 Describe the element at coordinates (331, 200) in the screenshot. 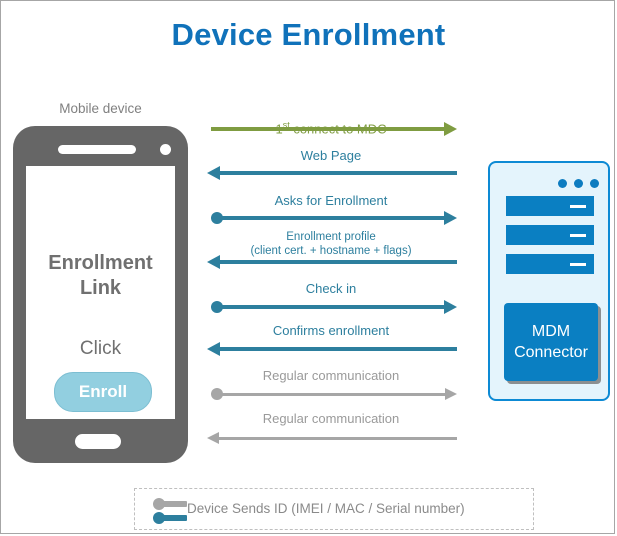

I see `flow-label-3: Asks for Enrollment` at that location.